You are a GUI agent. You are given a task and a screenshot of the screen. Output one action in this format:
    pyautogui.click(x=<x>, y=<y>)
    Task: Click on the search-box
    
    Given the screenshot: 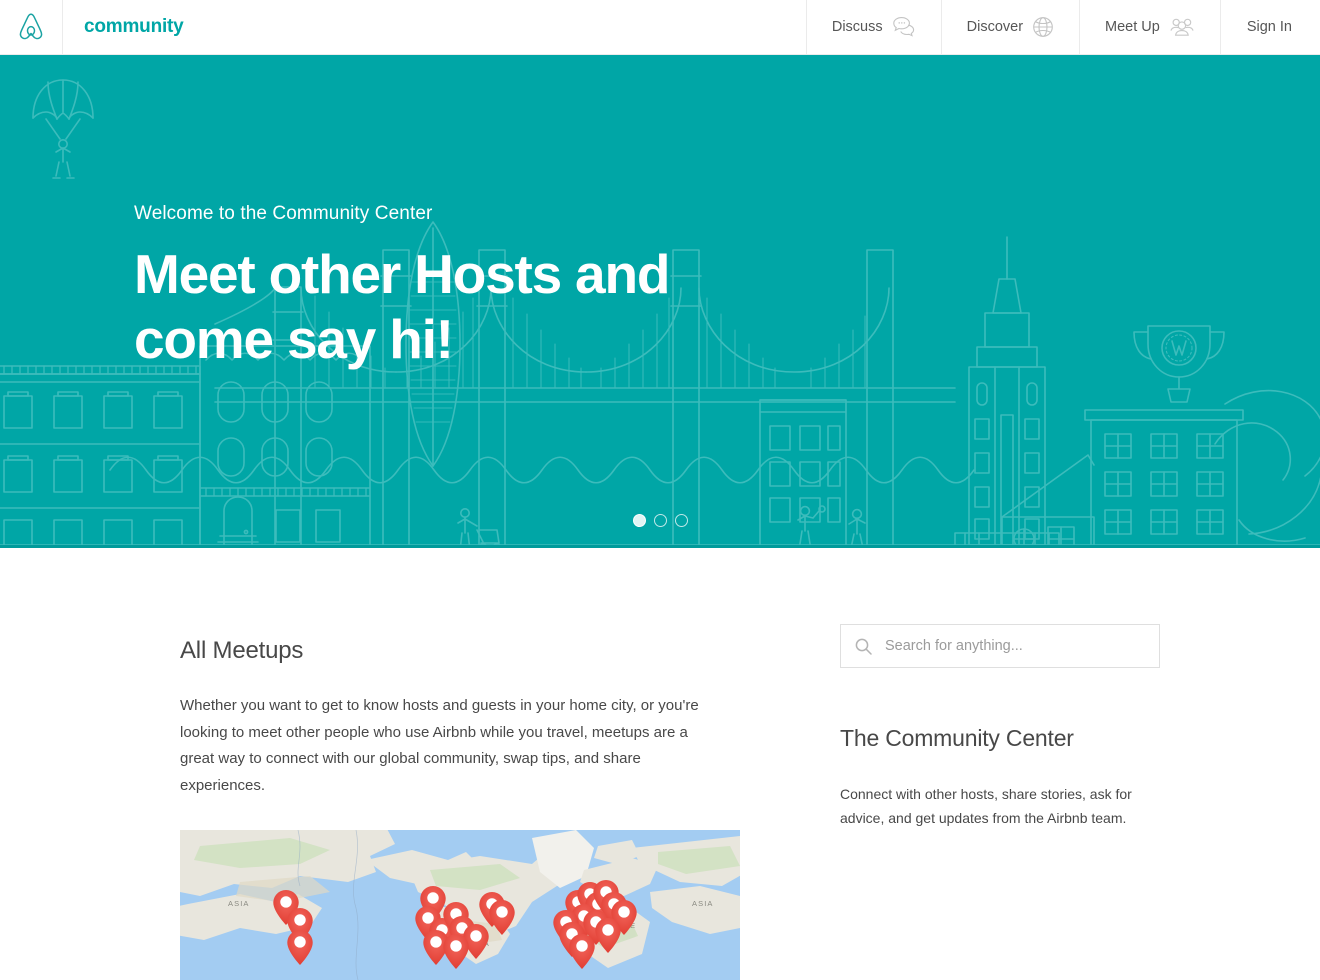 What is the action you would take?
    pyautogui.click(x=1000, y=646)
    